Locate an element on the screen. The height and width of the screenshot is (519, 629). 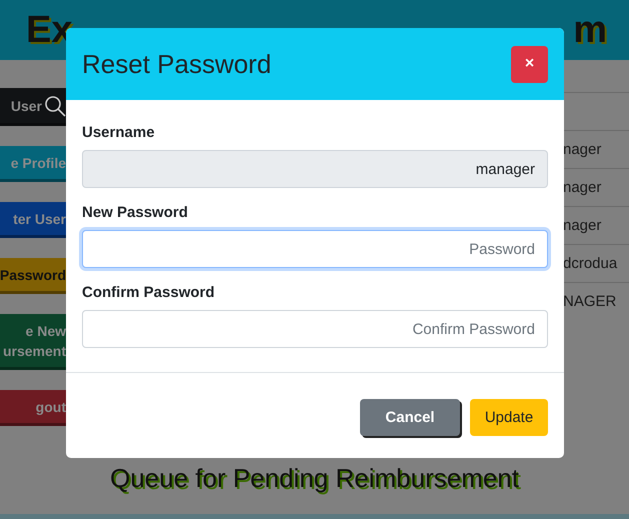
page-title: m is located at coordinates (590, 30).